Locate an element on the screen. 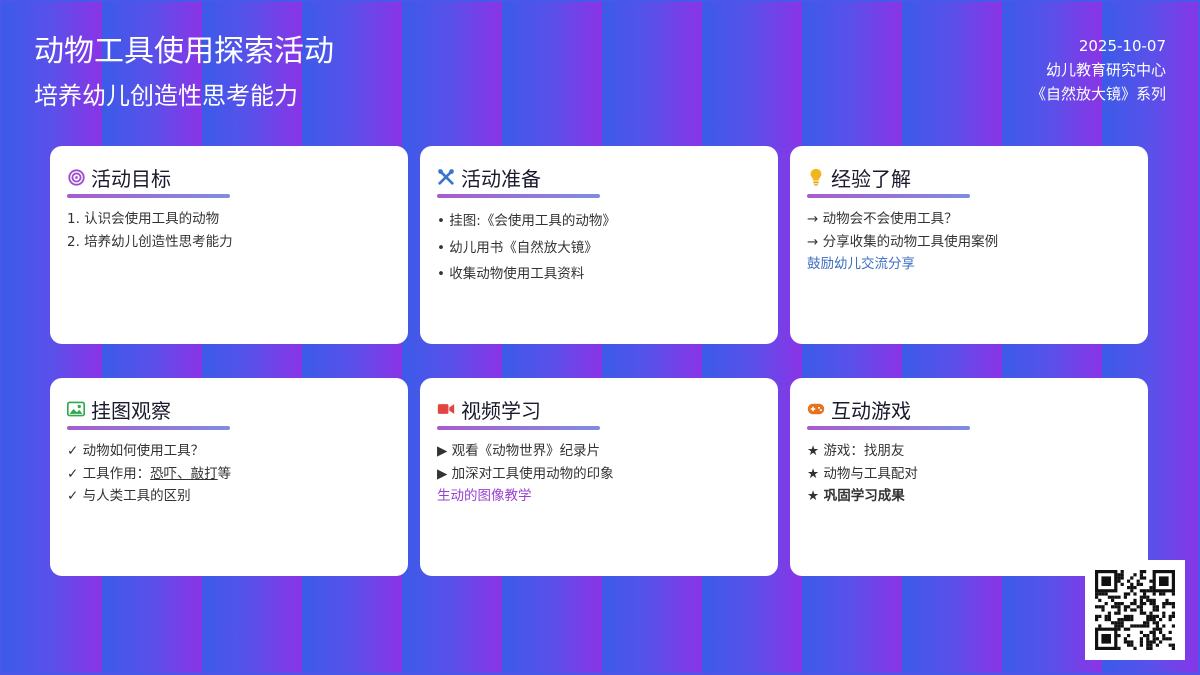  card-interactive-game: 互动游戏 ★ 游戏：找朋友 ★ 动物与工具配对 ★ 巩固学习成果 is located at coordinates (969, 477).